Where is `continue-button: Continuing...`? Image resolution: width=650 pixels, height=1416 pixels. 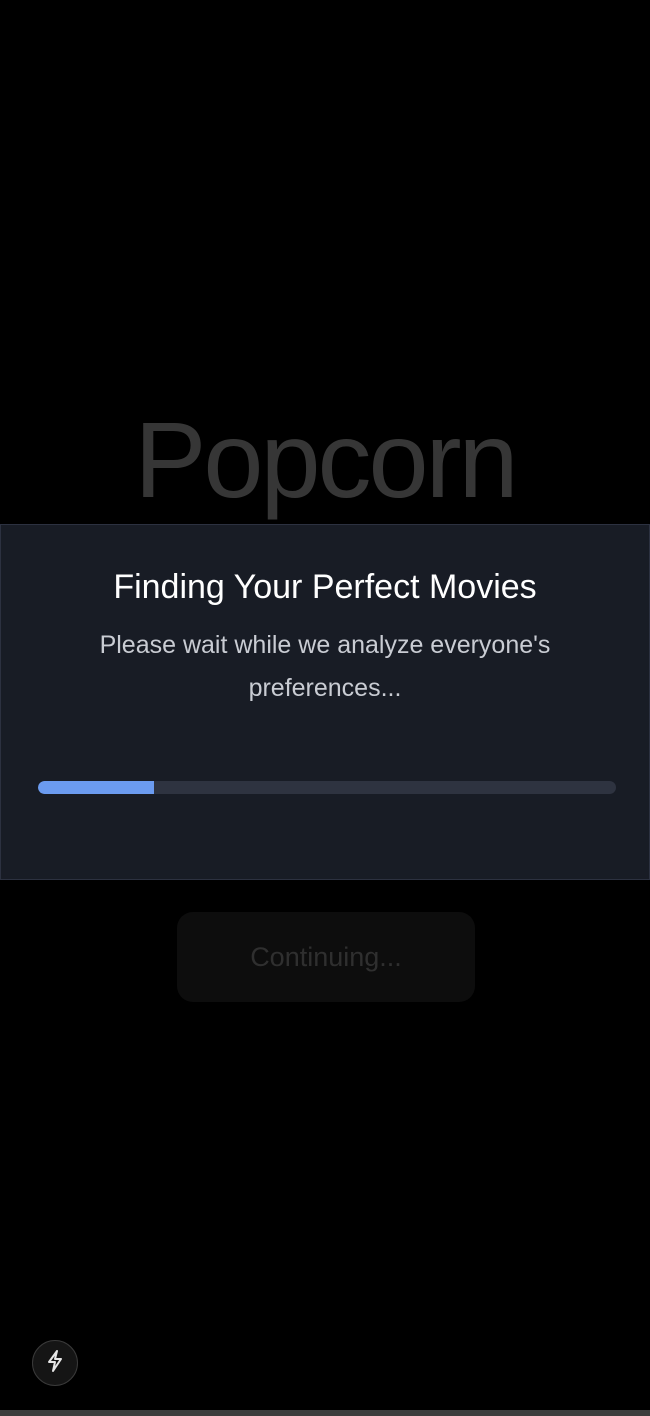
continue-button: Continuing... is located at coordinates (326, 957).